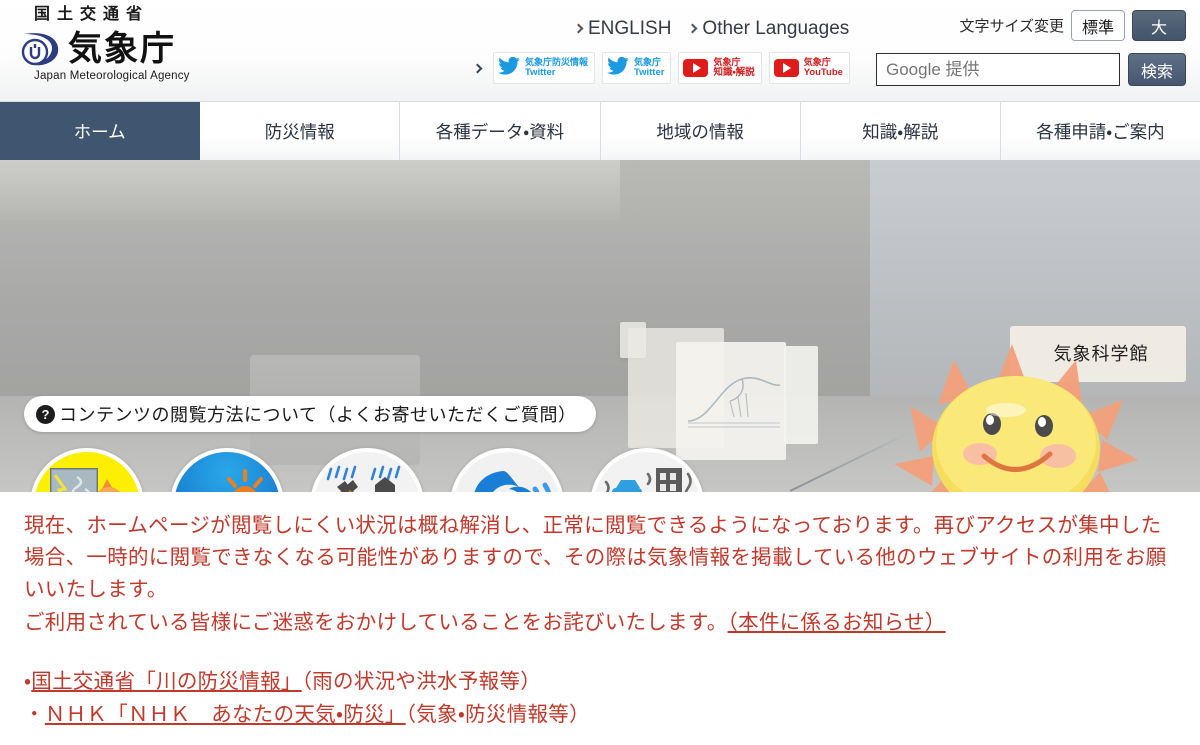 The height and width of the screenshot is (745, 1200). What do you see at coordinates (540, 72) in the screenshot?
I see `twitter-bousai-line2: Twitter` at bounding box center [540, 72].